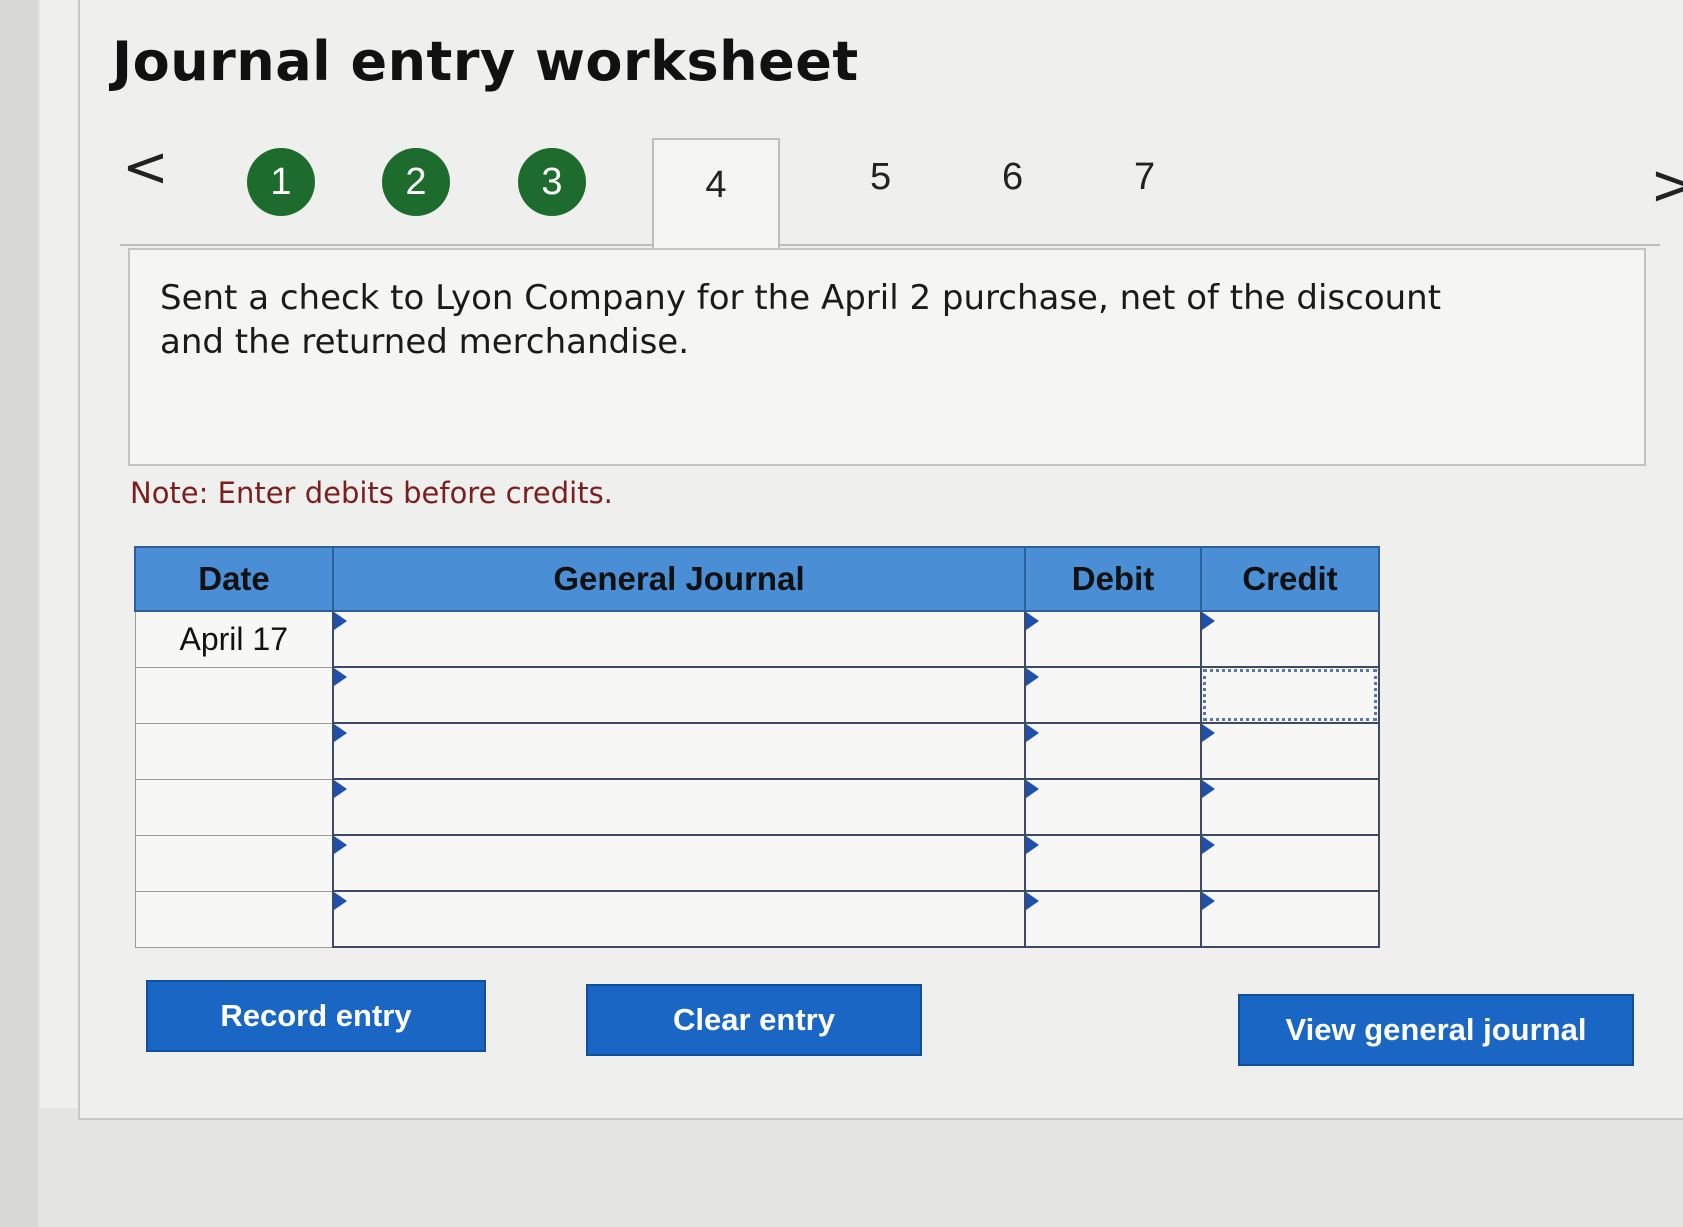  What do you see at coordinates (316, 1016) in the screenshot?
I see `record-entry-button: Record entry` at bounding box center [316, 1016].